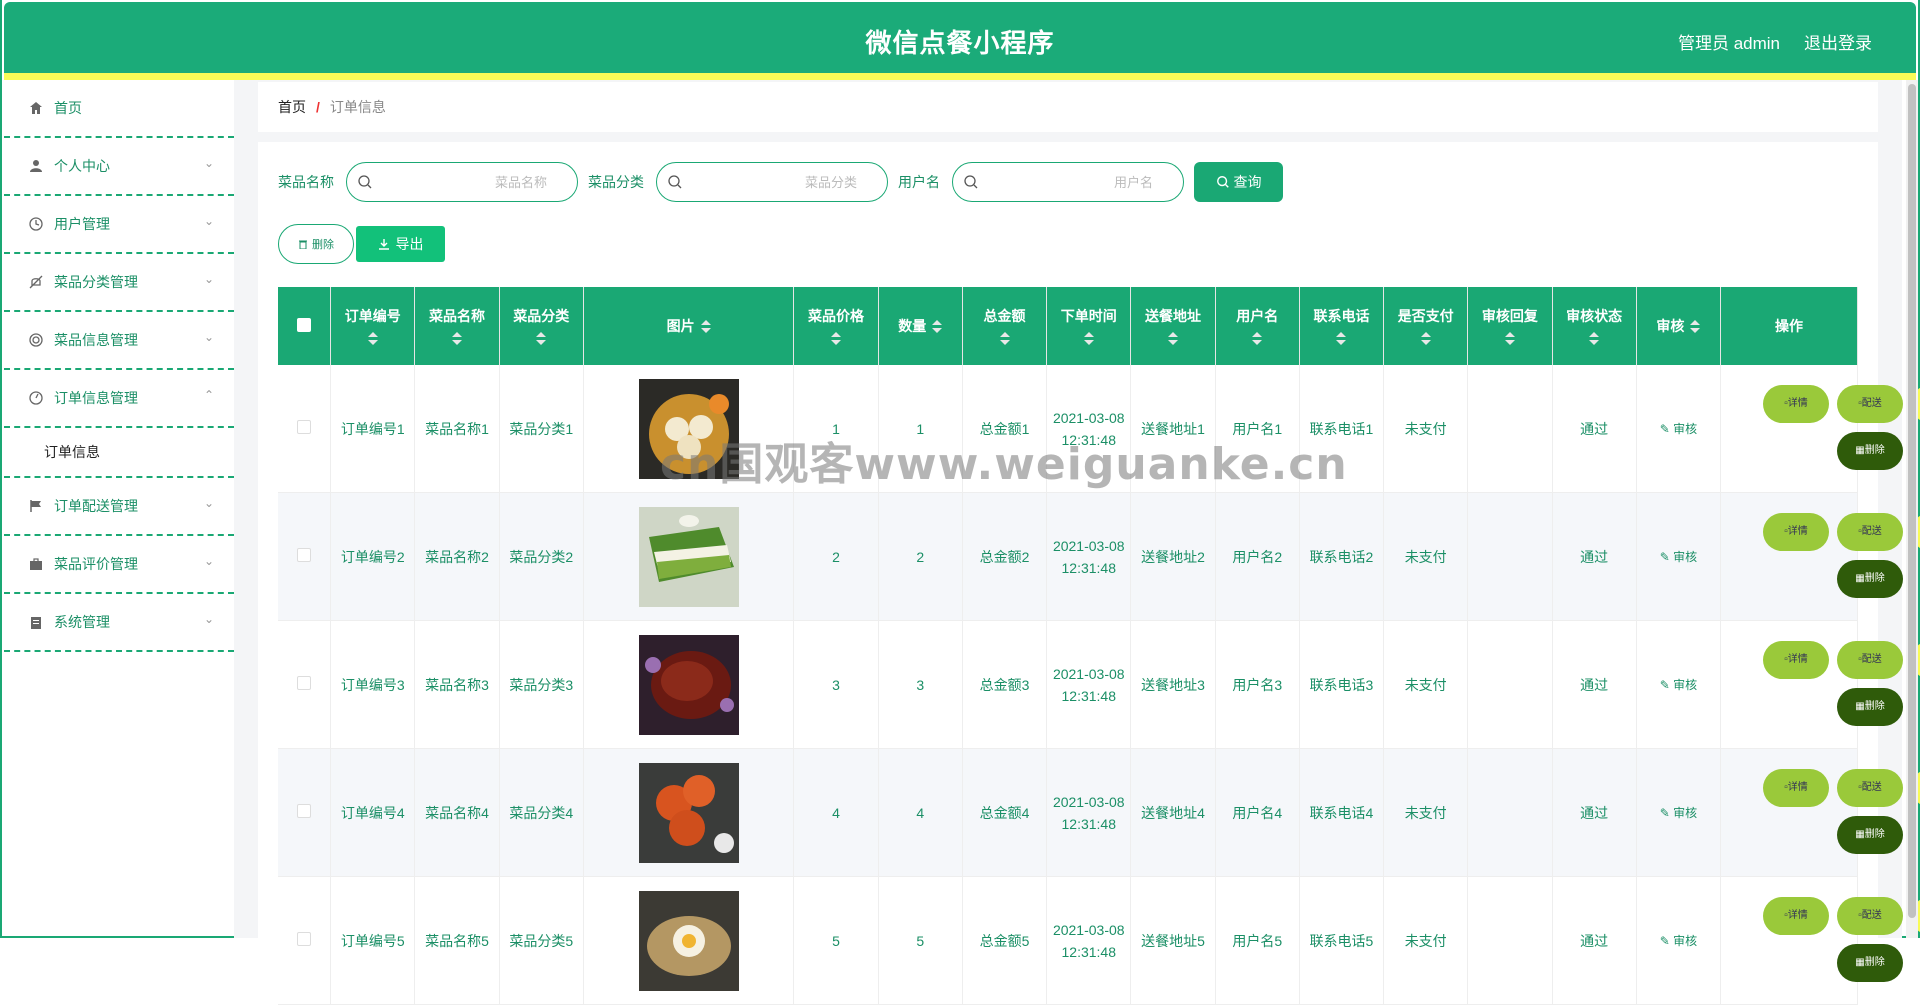  What do you see at coordinates (68, 108) in the screenshot?
I see `sidebar-item-label: 首页` at bounding box center [68, 108].